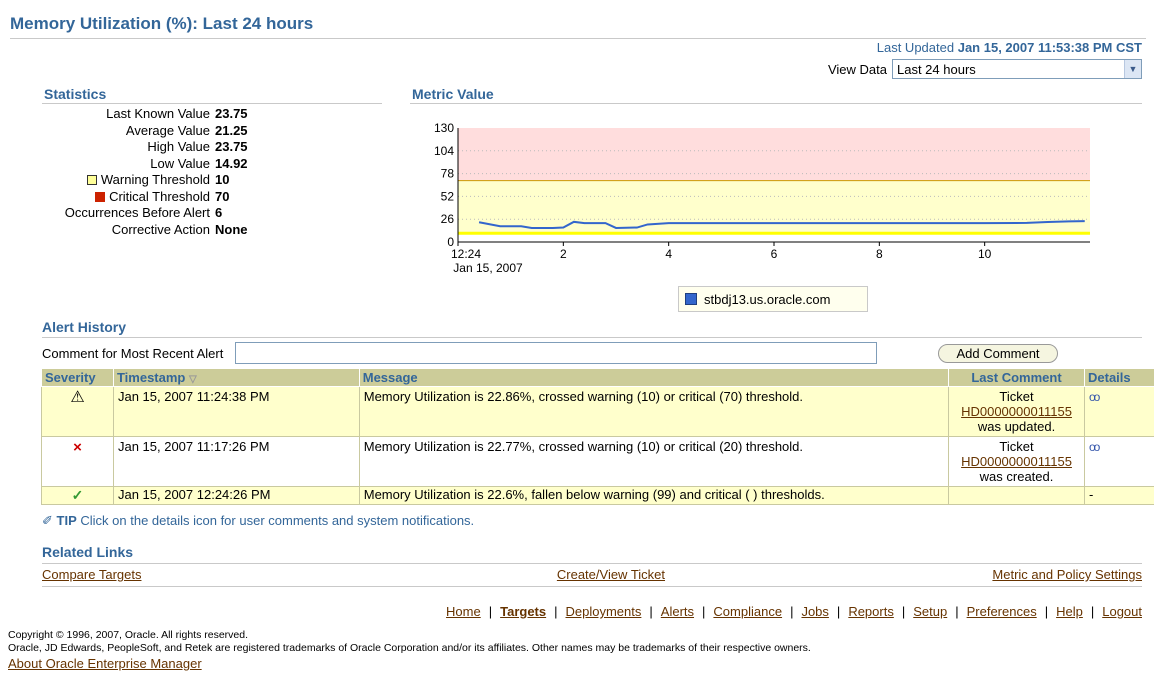 This screenshot has width=1154, height=675. Describe the element at coordinates (747, 611) in the screenshot. I see `footer-link-compliance: Compliance` at that location.